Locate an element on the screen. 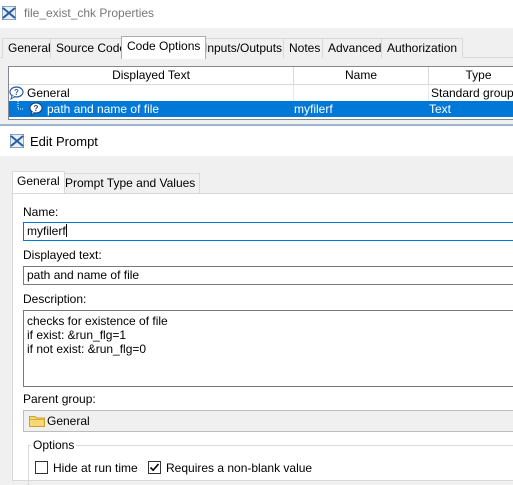 The width and height of the screenshot is (513, 485). parent-group-label: Parent group: is located at coordinates (59, 399).